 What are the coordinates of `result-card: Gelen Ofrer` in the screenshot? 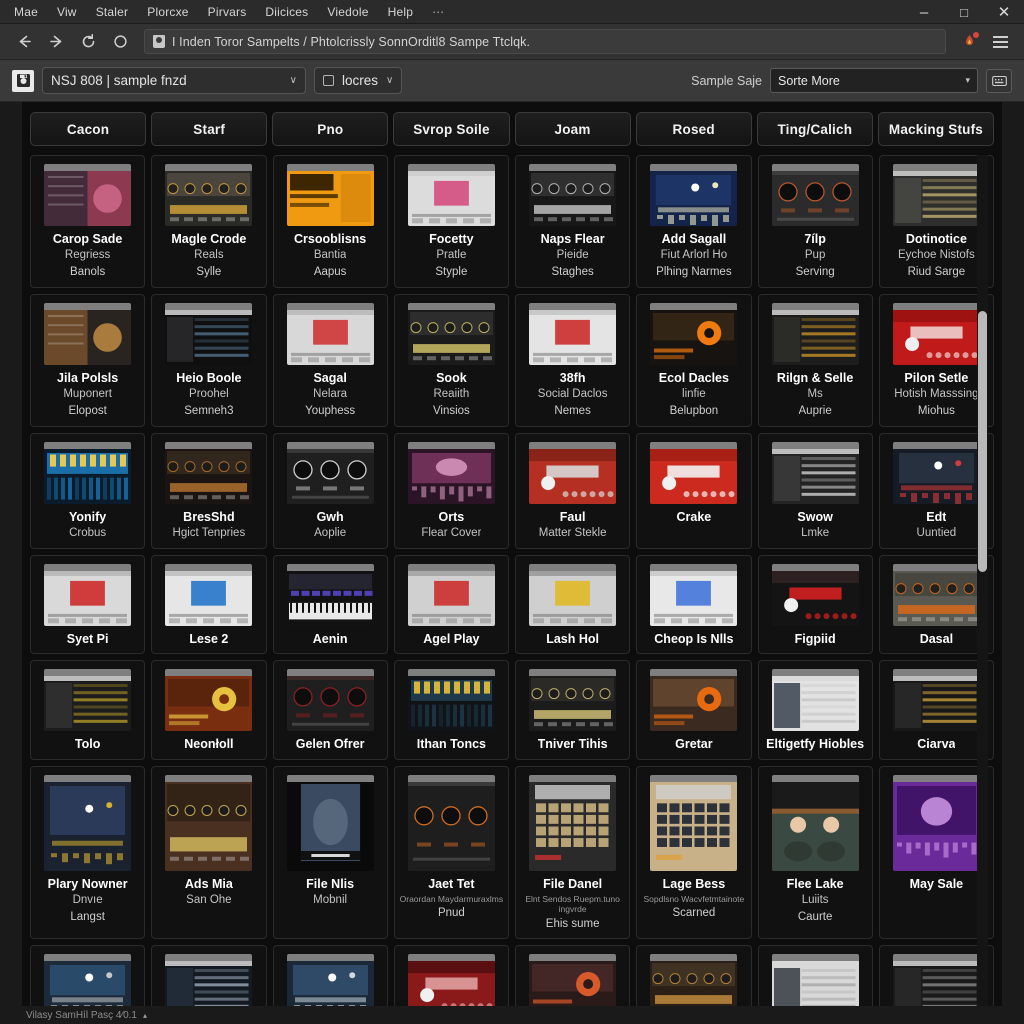 It's located at (330, 710).